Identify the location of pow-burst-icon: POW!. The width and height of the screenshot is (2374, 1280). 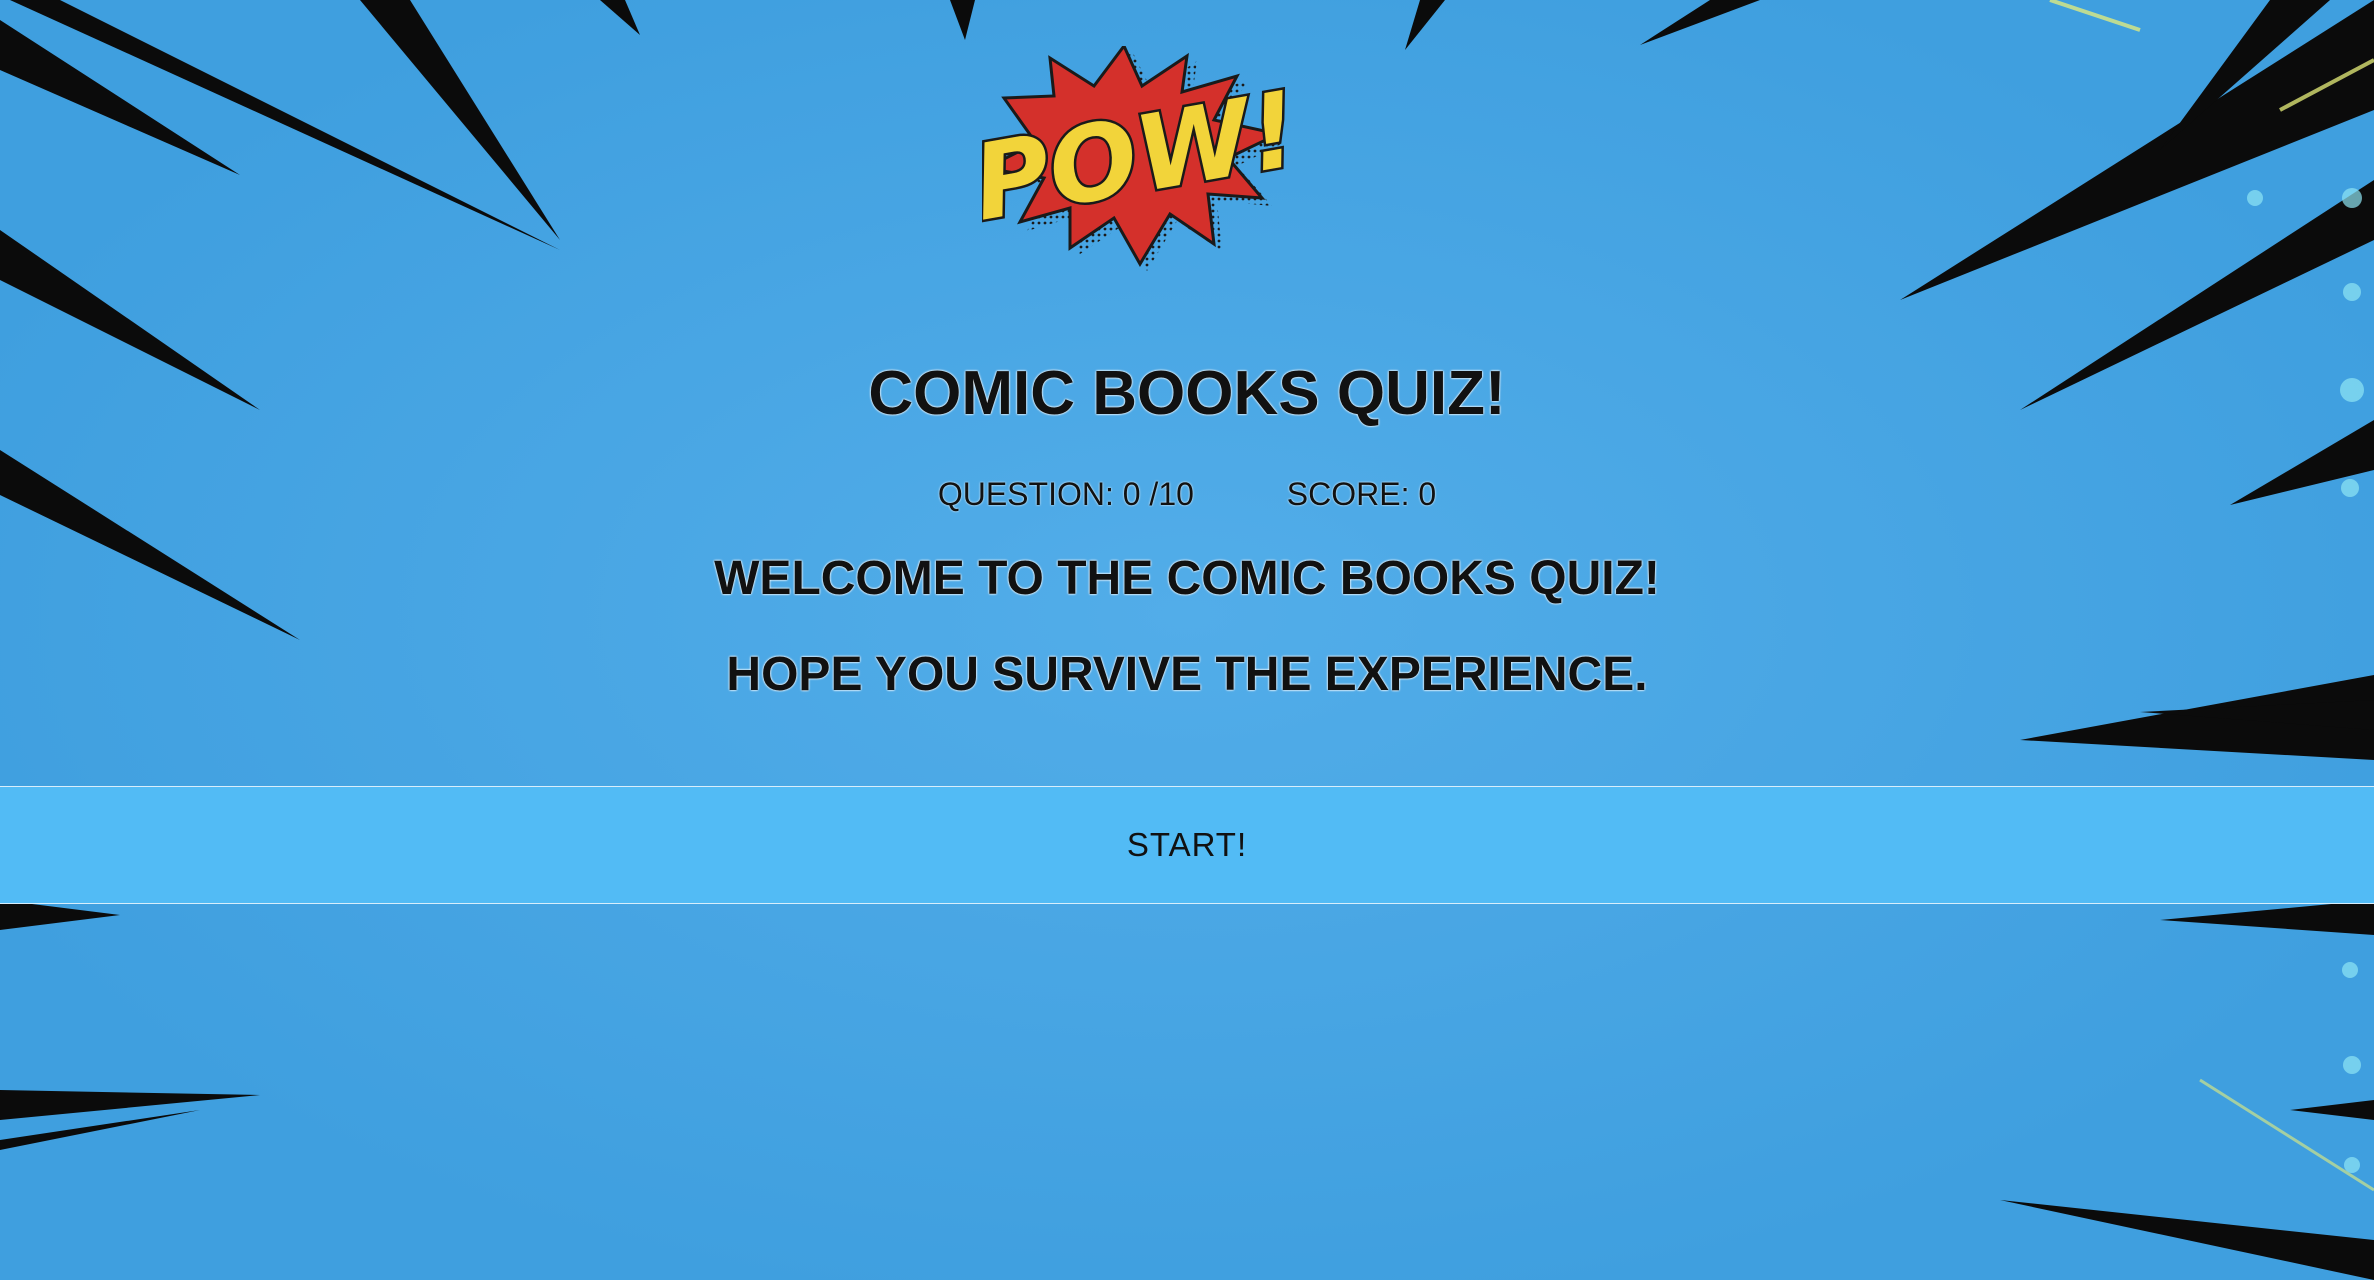
(1137, 158).